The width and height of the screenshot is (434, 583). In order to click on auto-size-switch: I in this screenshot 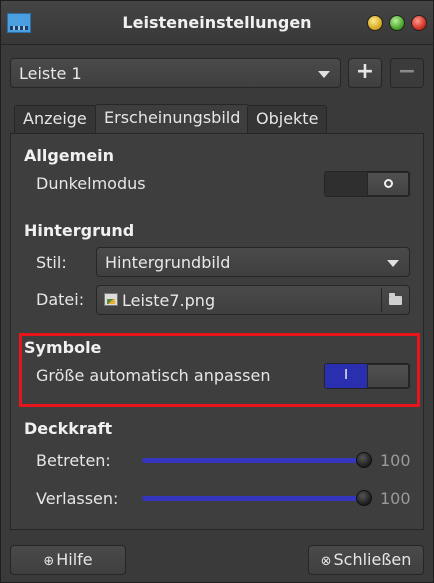, I will do `click(367, 376)`.